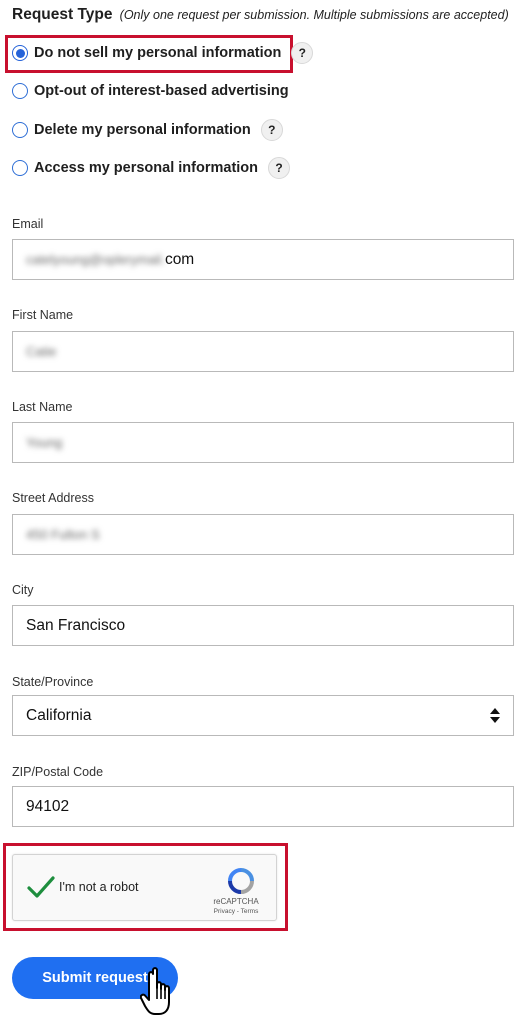 This screenshot has width=522, height=1024. I want to click on radio-opt-out-ads, so click(20, 91).